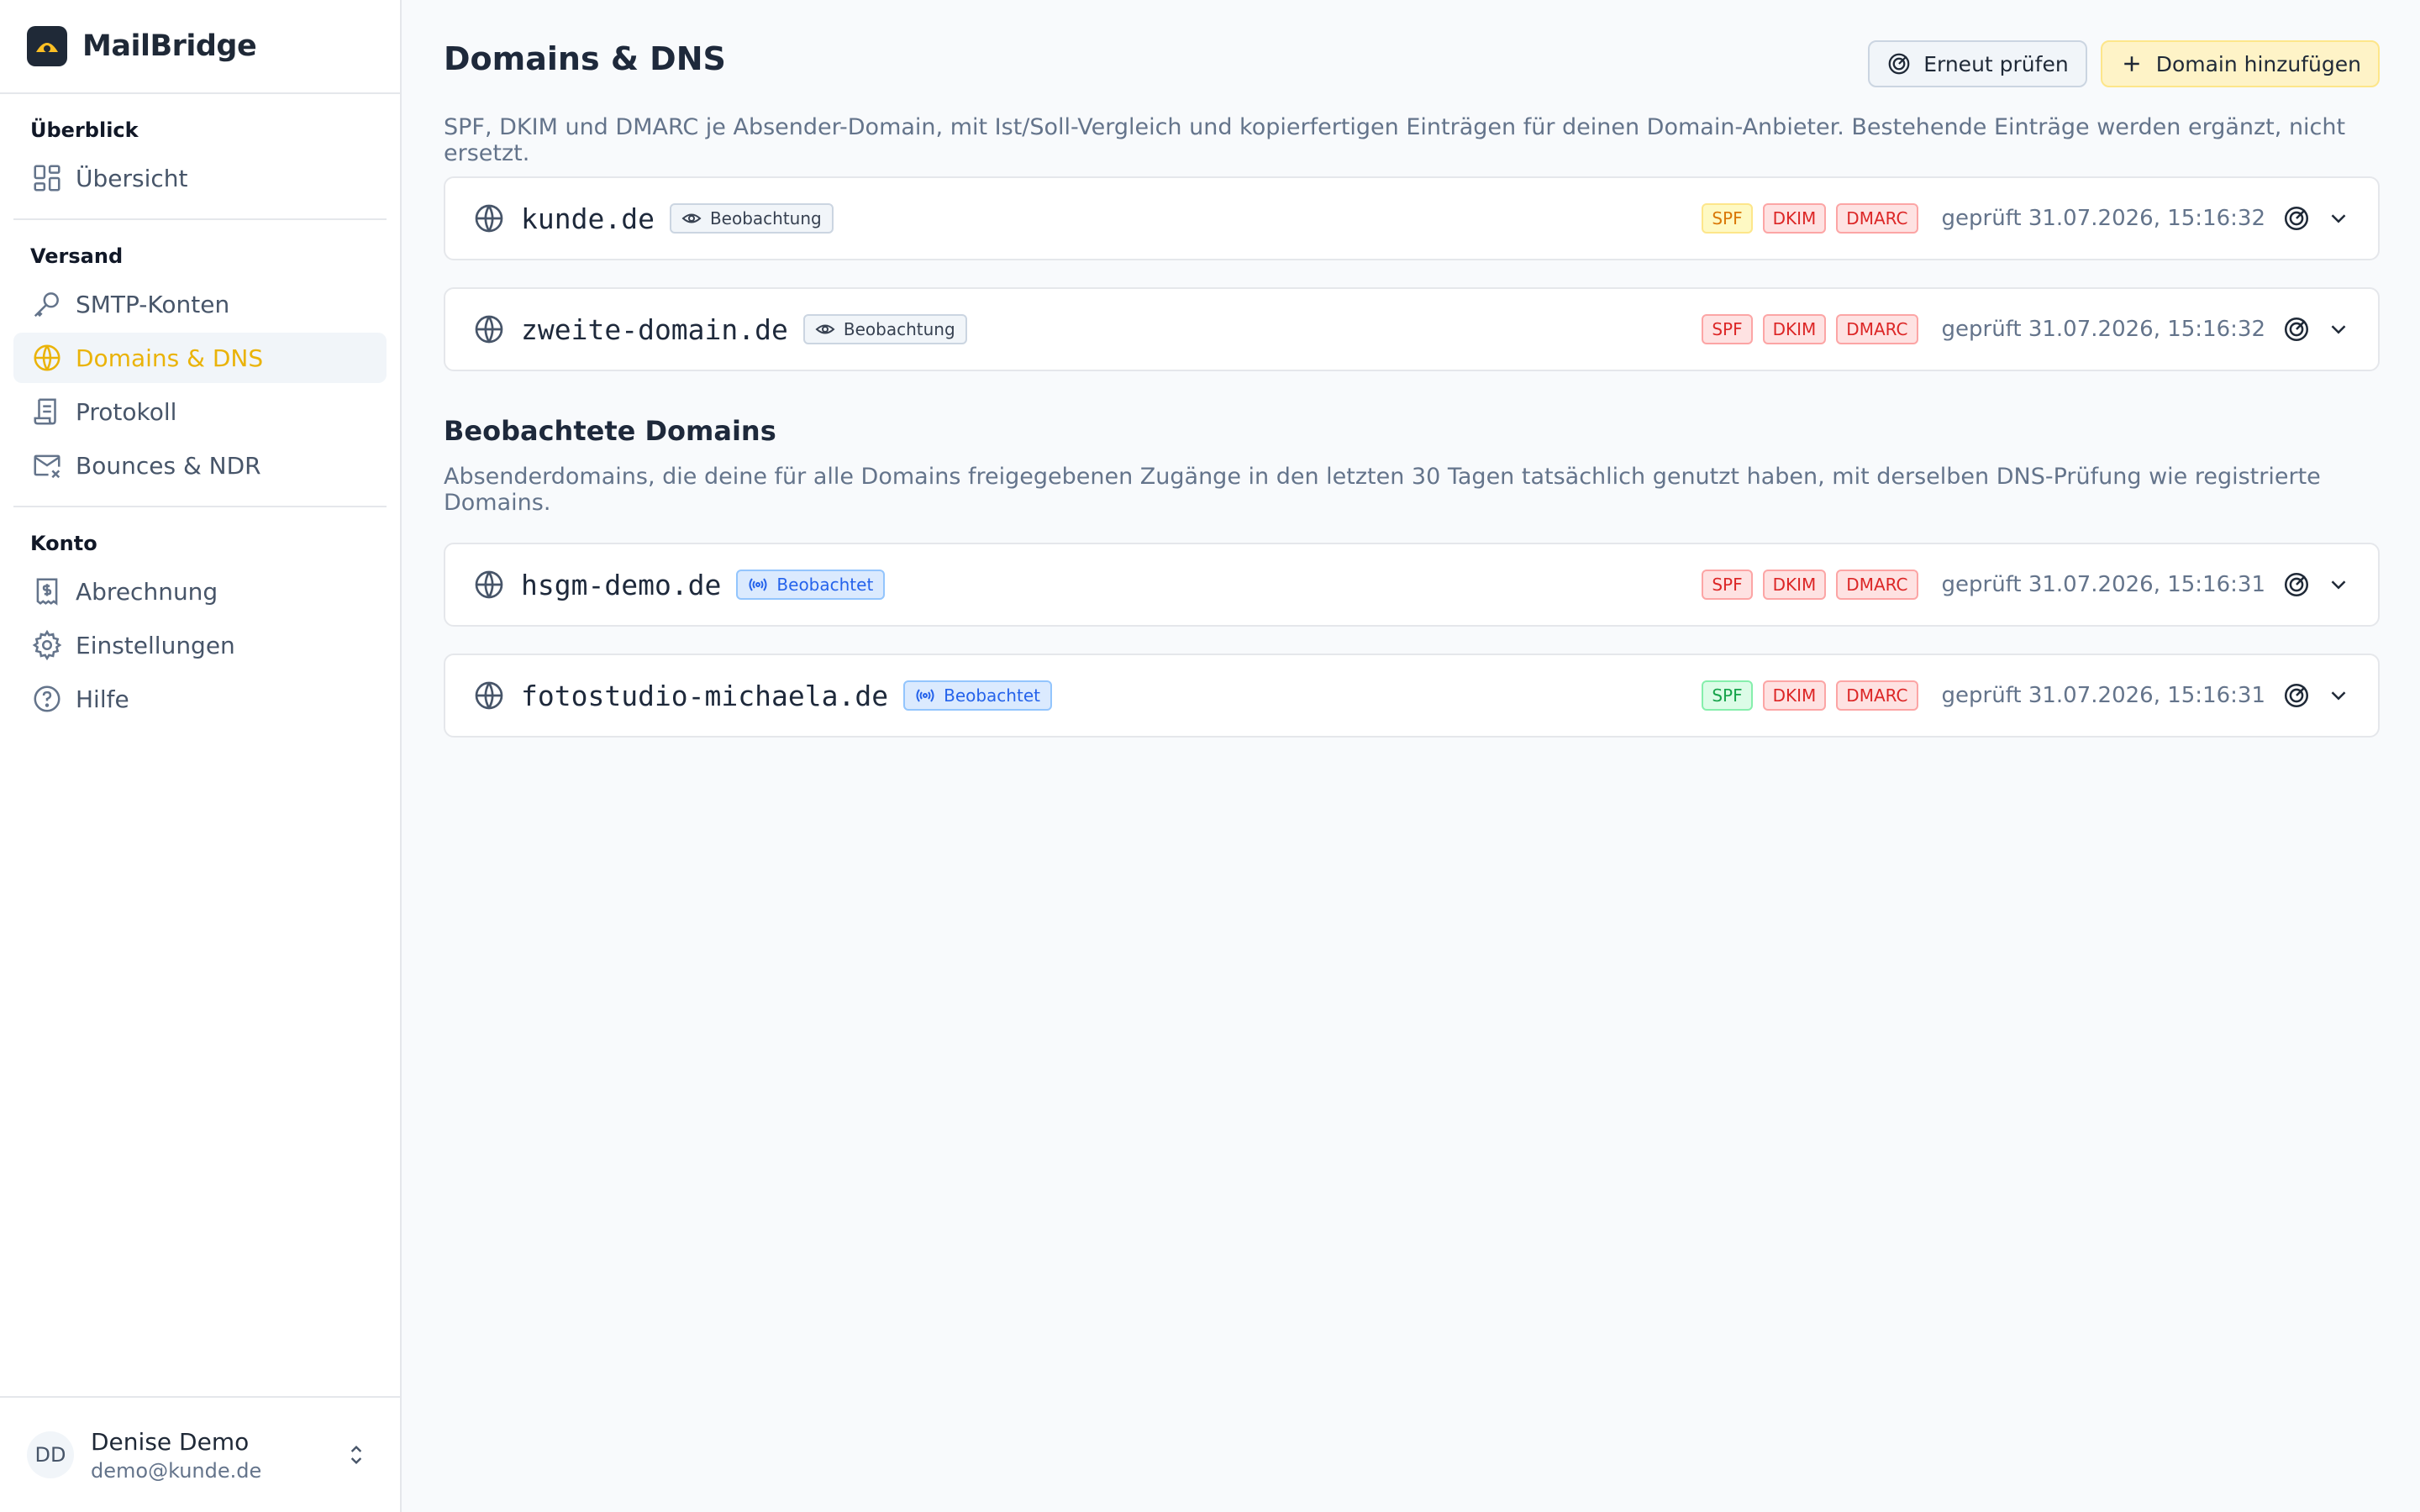 This screenshot has height=1512, width=2420. Describe the element at coordinates (47, 699) in the screenshot. I see `help-circle-icon` at that location.